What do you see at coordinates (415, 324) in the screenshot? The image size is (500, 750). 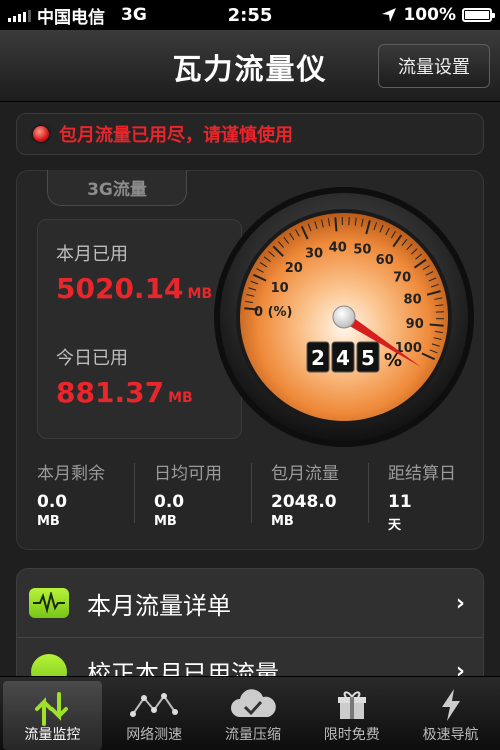 I see `gauge-tick-label: 90` at bounding box center [415, 324].